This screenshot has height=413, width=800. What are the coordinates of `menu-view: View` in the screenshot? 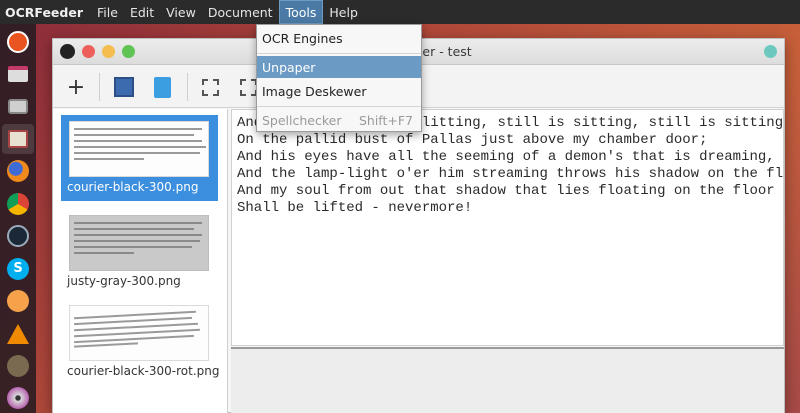 It's located at (181, 12).